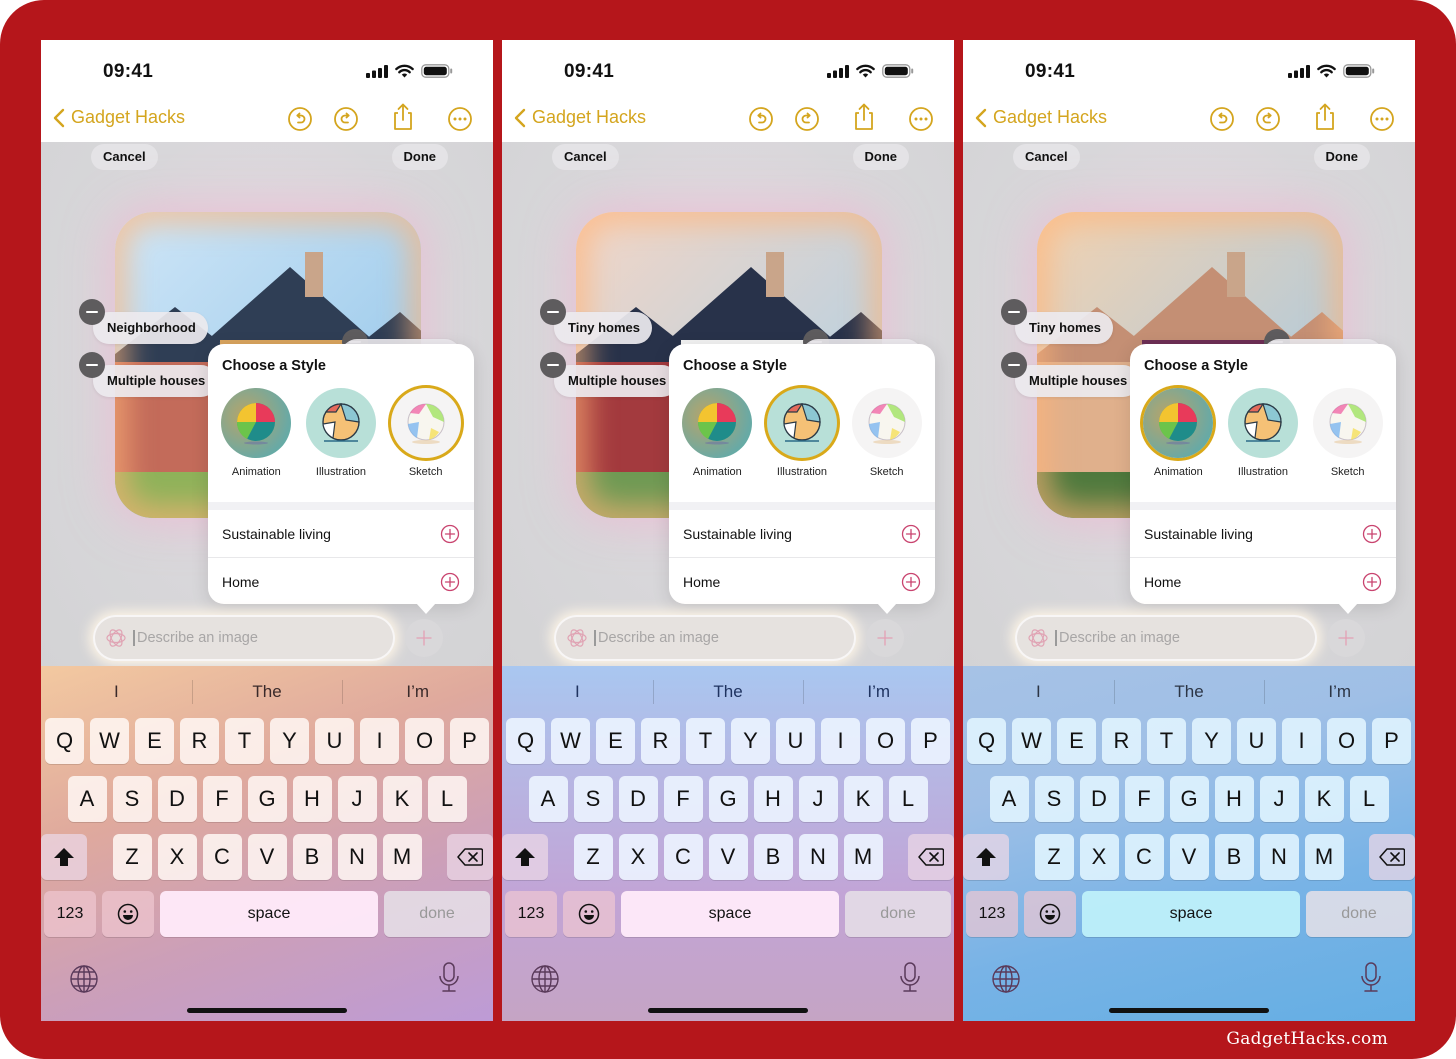 Image resolution: width=1456 pixels, height=1059 pixels. Describe the element at coordinates (1077, 381) in the screenshot. I see `concept-tag-2: Multiple houses` at that location.